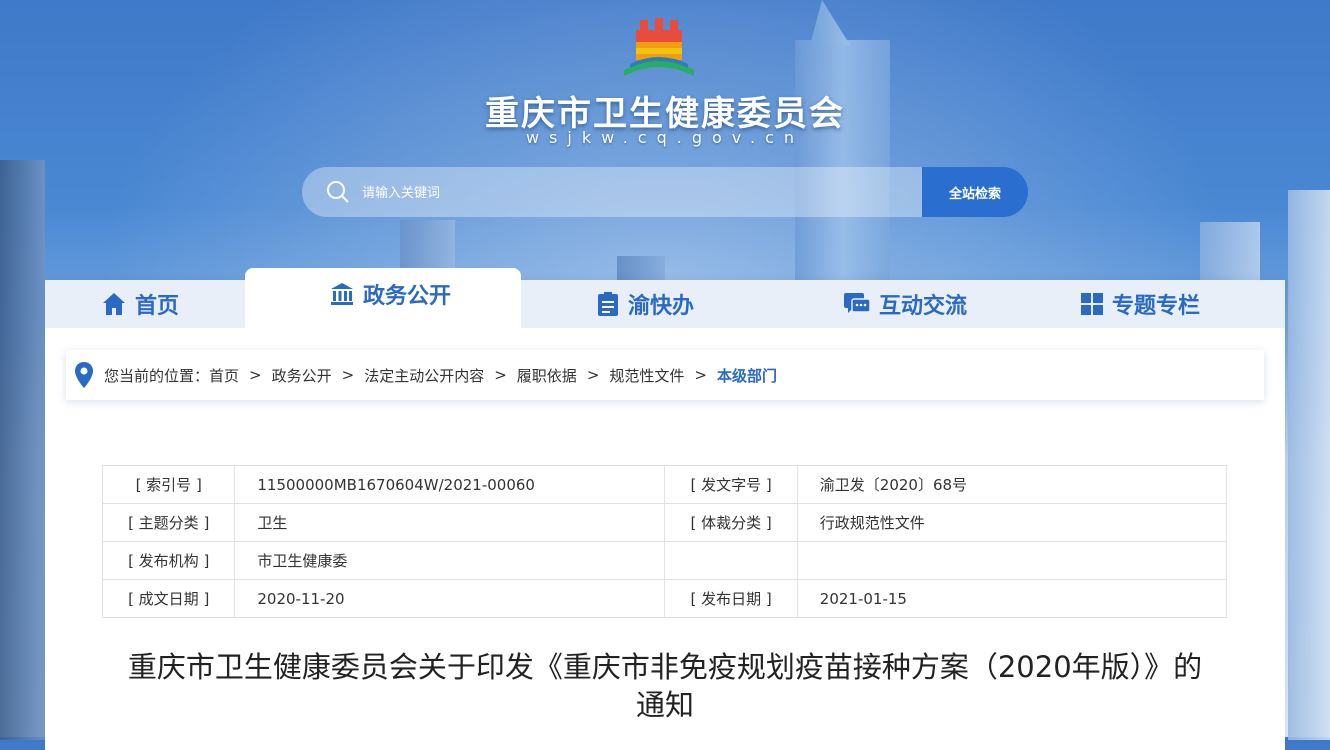 The height and width of the screenshot is (750, 1330). I want to click on government-building-icon, so click(341, 294).